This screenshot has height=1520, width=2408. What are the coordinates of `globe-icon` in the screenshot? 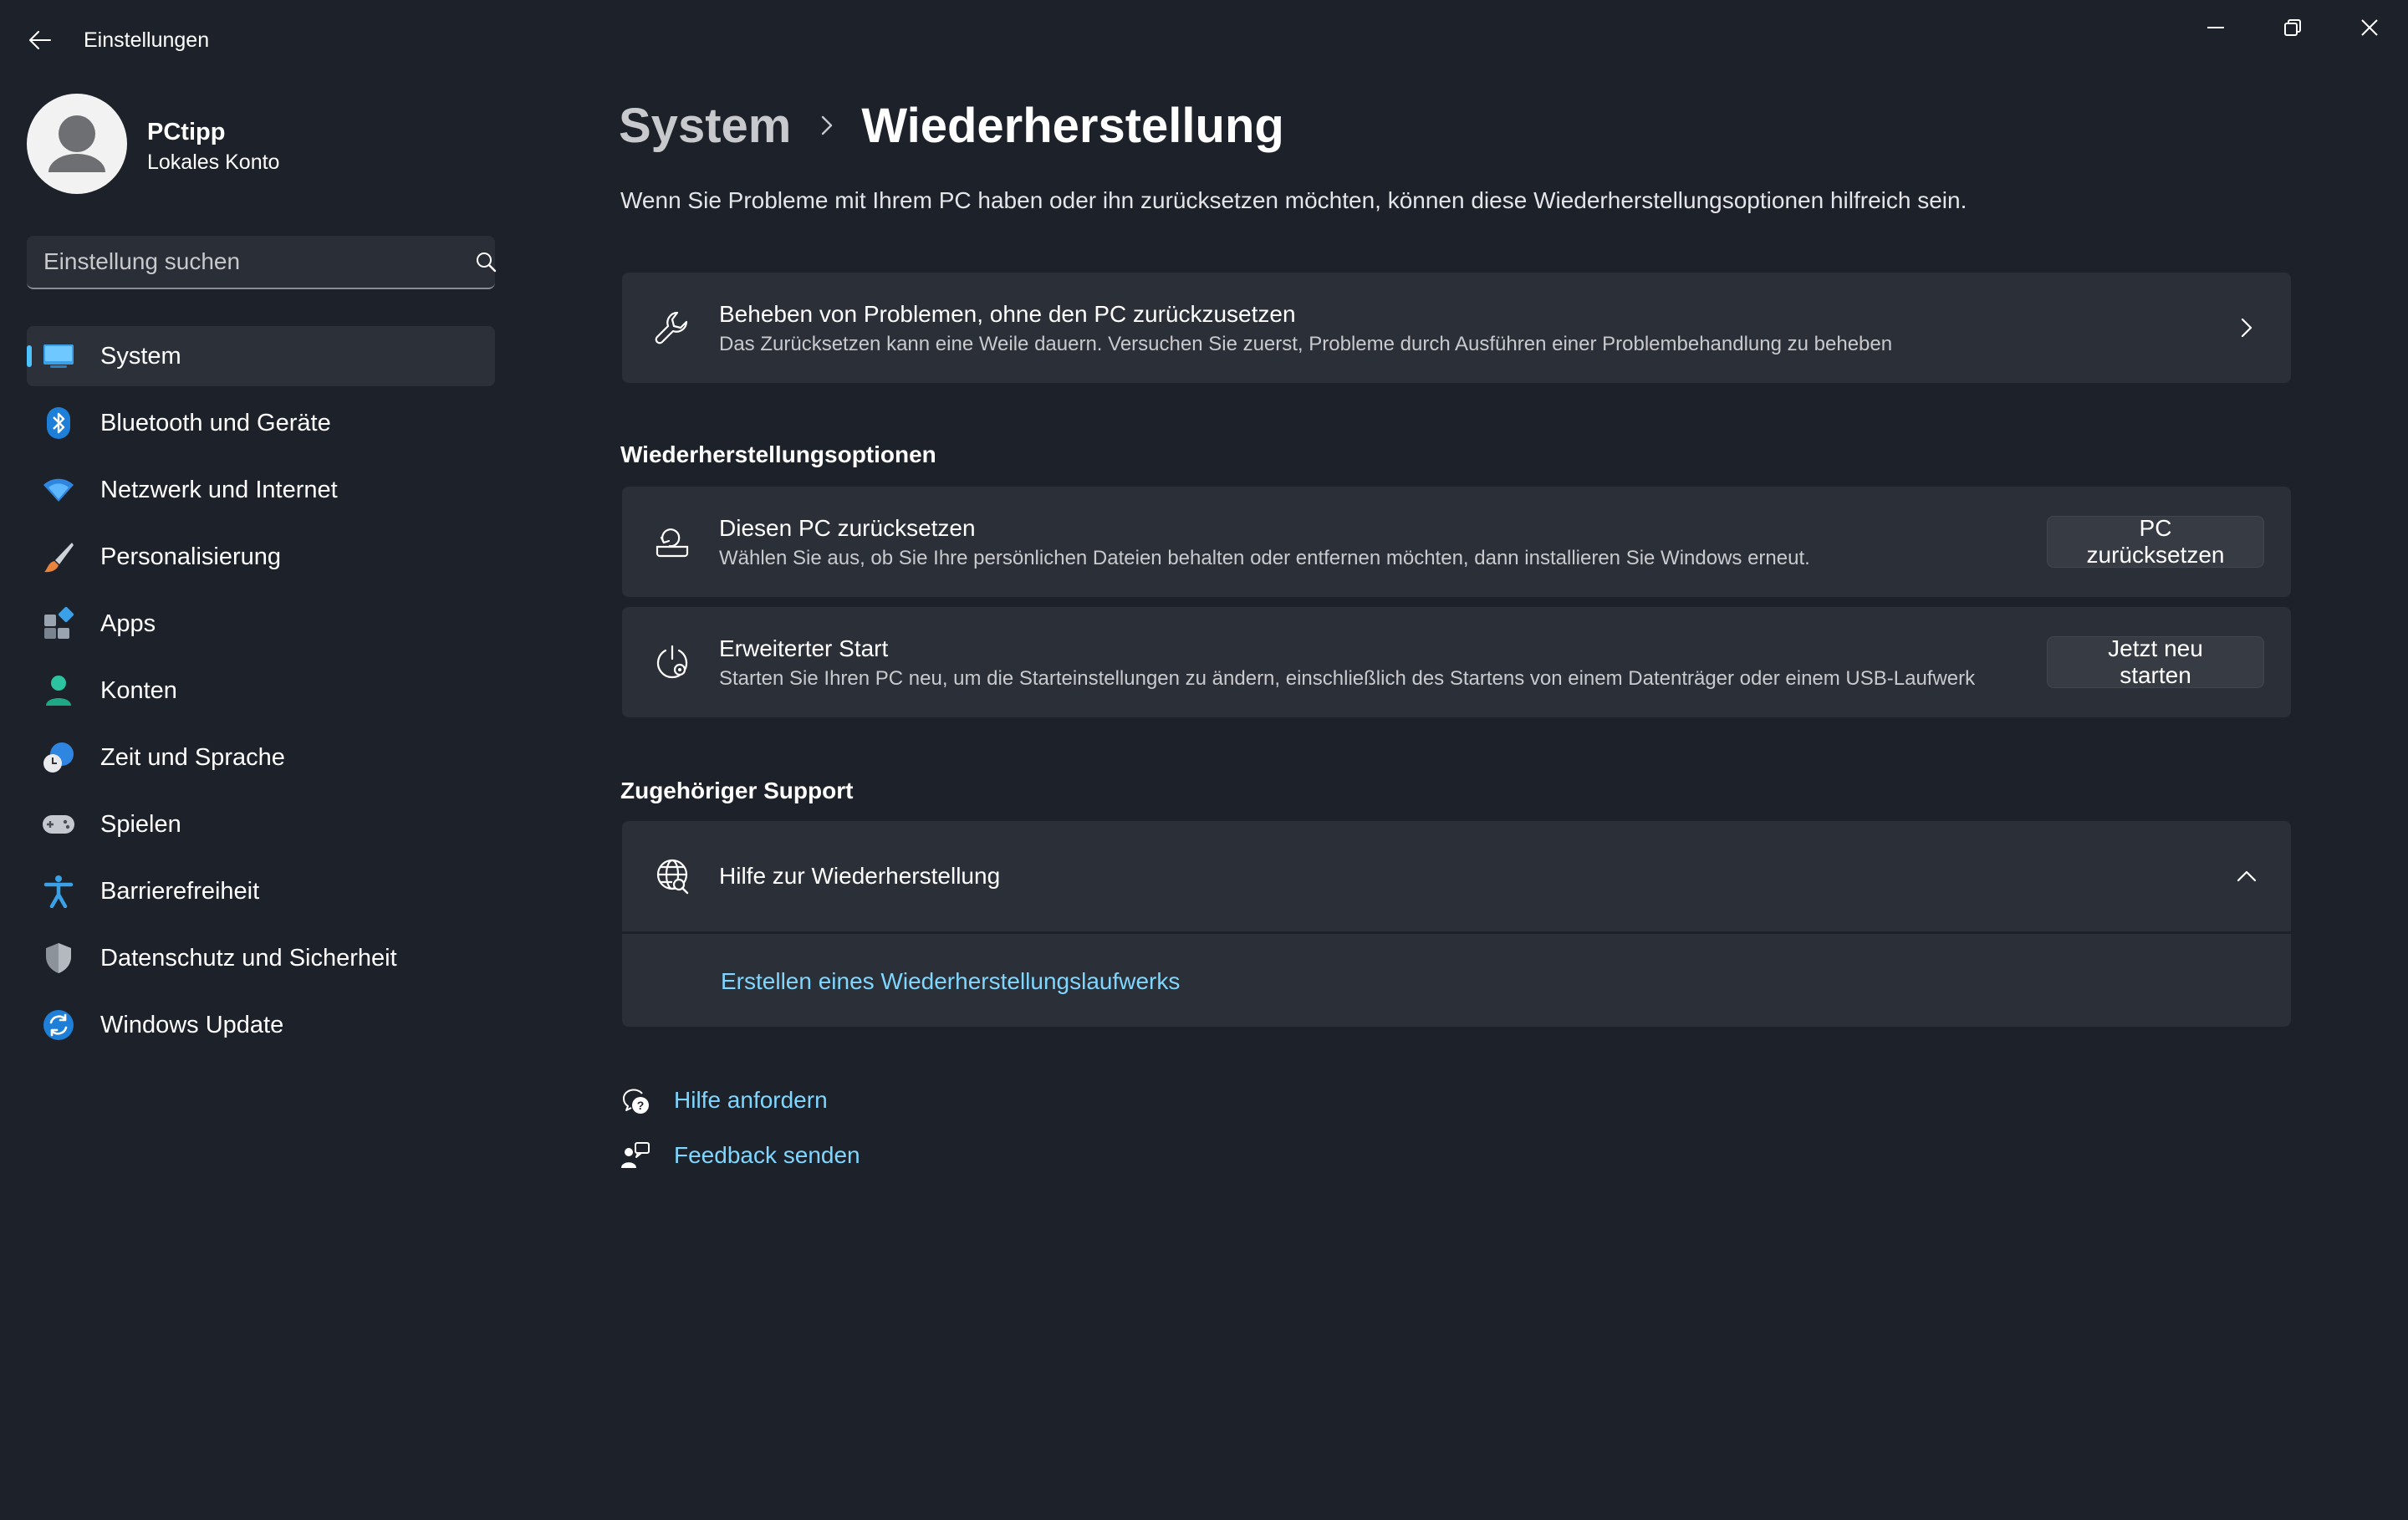 It's located at (672, 876).